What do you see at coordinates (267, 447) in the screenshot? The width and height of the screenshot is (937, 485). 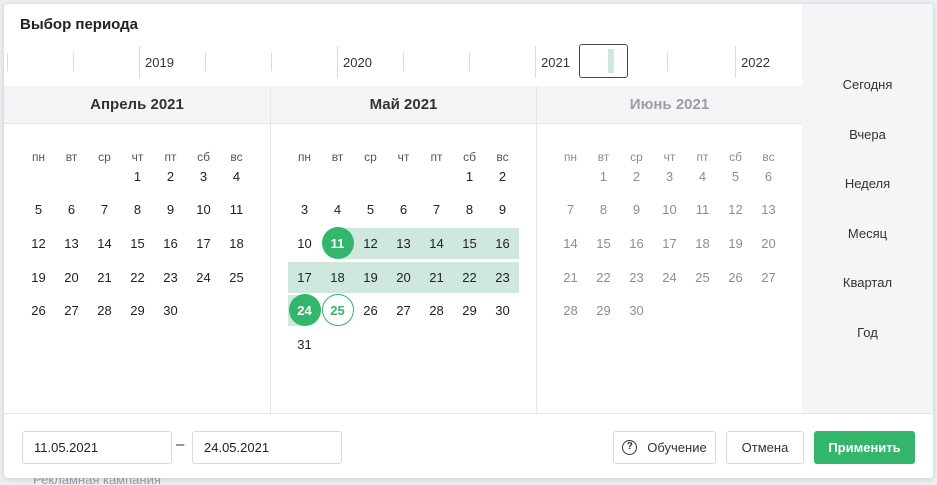 I see `date-to-input` at bounding box center [267, 447].